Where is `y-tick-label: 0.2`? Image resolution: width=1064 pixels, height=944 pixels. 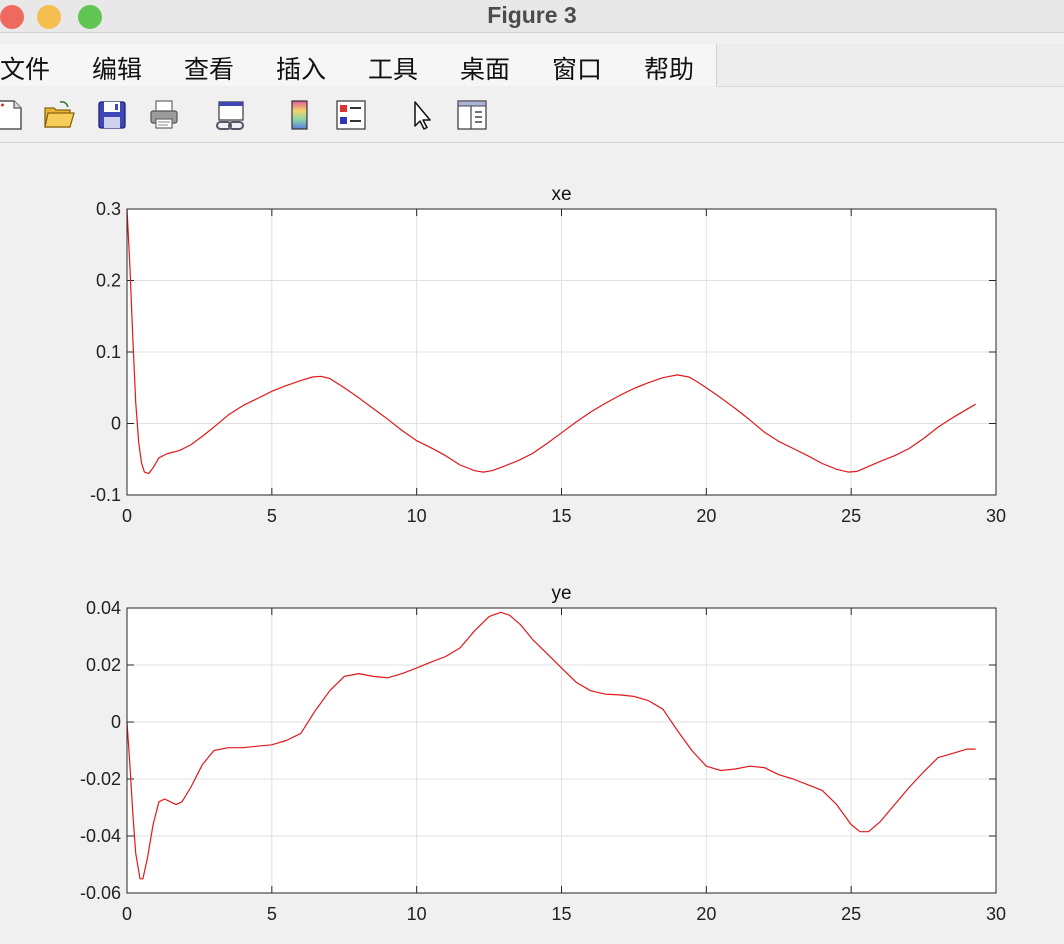 y-tick-label: 0.2 is located at coordinates (108, 281).